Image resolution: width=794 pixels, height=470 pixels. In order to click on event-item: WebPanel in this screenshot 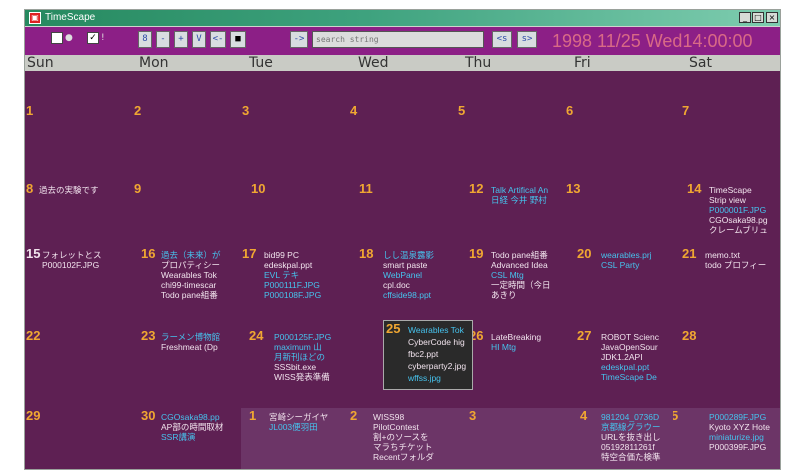, I will do `click(402, 275)`.